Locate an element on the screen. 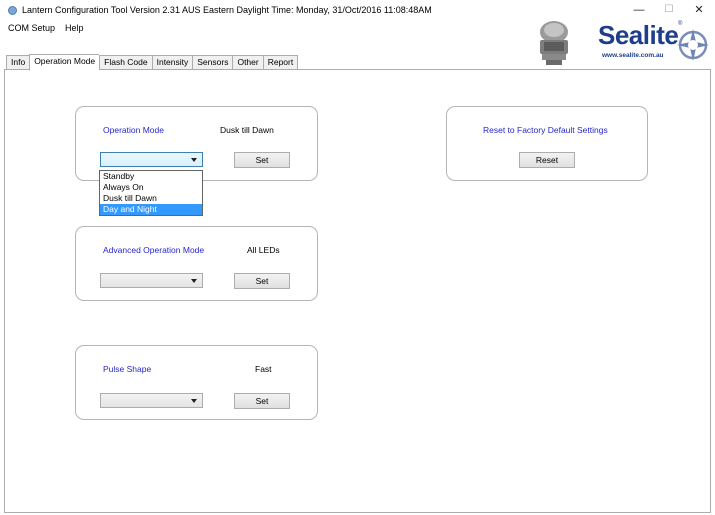  reset-button: Reset is located at coordinates (547, 160).